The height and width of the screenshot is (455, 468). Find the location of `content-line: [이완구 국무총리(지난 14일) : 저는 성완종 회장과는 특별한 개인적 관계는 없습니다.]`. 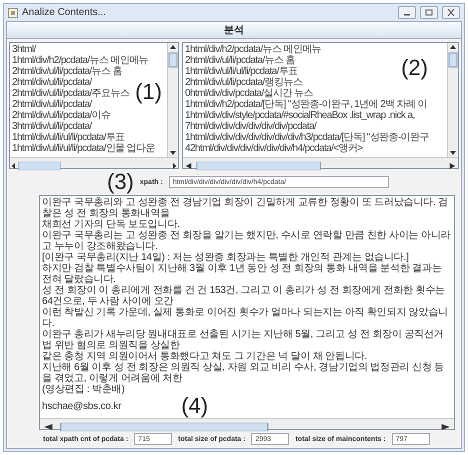

content-line: [이완구 국무총리(지난 14일) : 저는 성완종 회장과는 특별한 개인적 관계는 없습니다.] is located at coordinates (226, 257).